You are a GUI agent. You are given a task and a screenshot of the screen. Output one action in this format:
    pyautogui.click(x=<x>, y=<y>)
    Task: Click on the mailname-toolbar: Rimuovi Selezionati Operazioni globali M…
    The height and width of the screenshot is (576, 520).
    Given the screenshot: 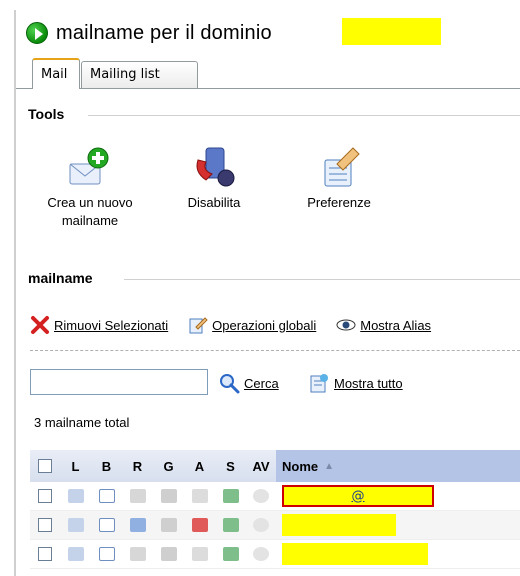 What is the action you would take?
    pyautogui.click(x=240, y=325)
    